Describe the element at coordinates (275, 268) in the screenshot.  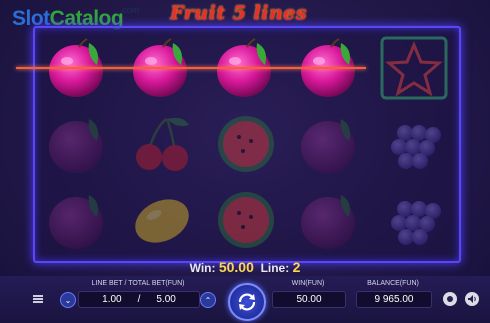
I see `line-label: Line:` at that location.